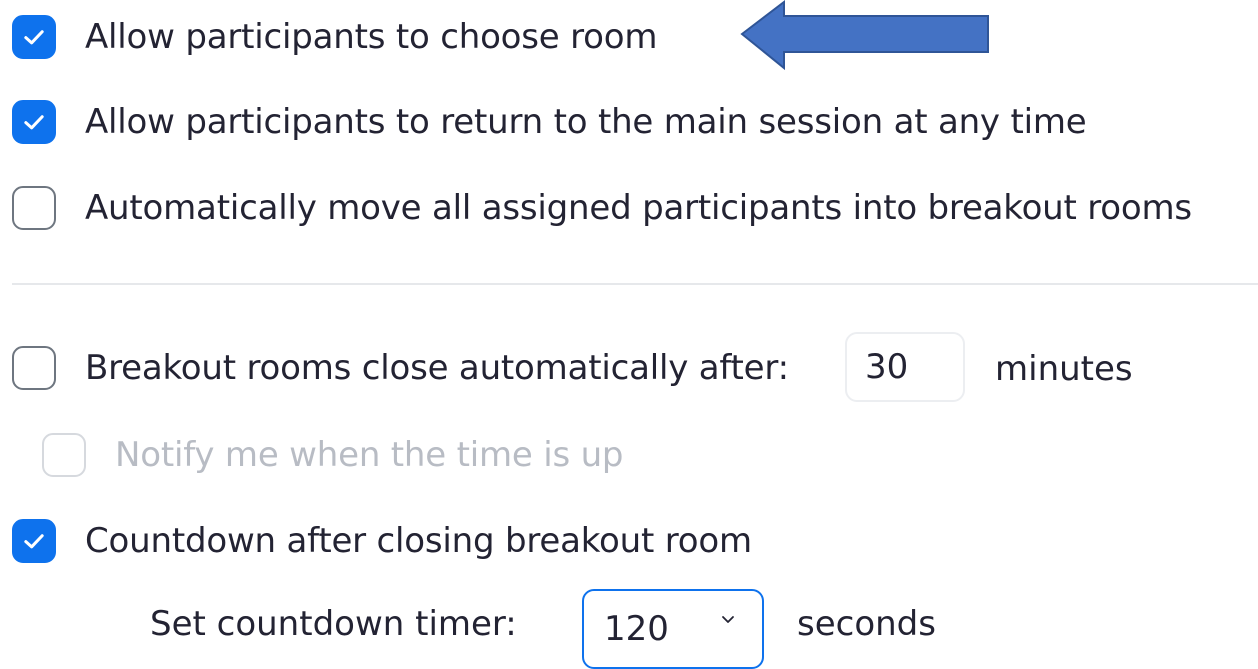 The width and height of the screenshot is (1258, 669). I want to click on auto-close-checkbox, so click(34, 368).